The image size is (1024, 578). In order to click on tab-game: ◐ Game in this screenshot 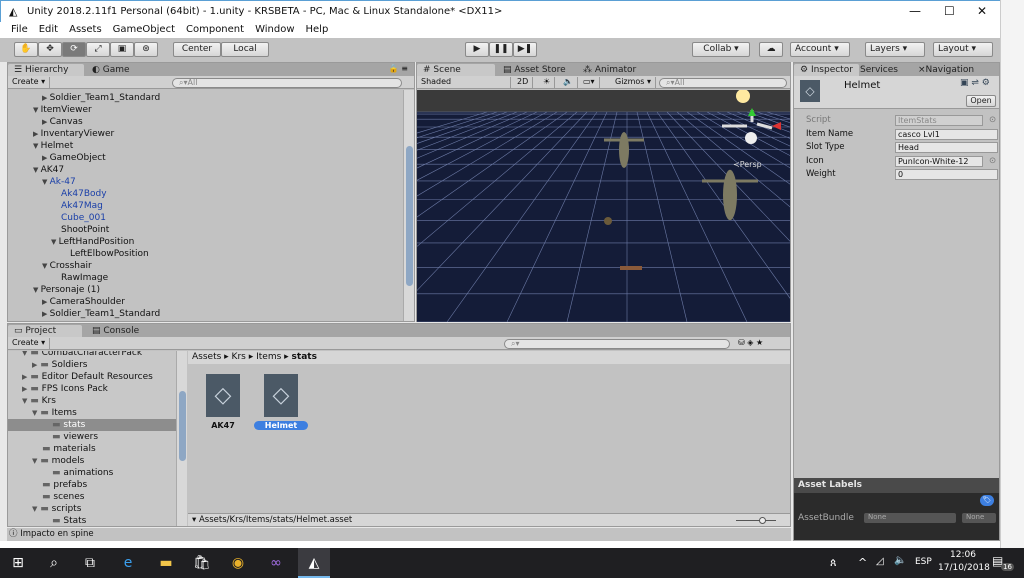, I will do `click(111, 70)`.